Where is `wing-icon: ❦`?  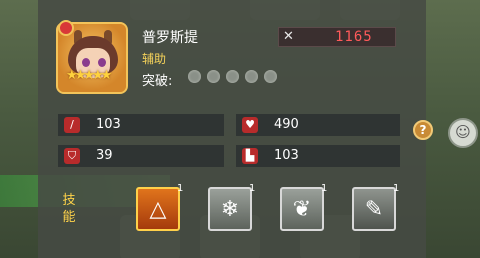
wing-icon: ❦ is located at coordinates (302, 209).